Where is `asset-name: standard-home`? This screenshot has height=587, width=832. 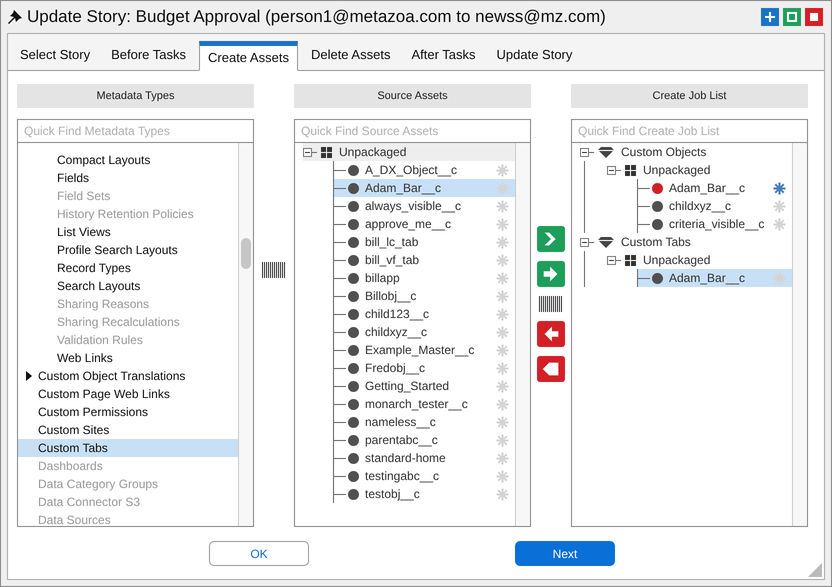 asset-name: standard-home is located at coordinates (406, 458).